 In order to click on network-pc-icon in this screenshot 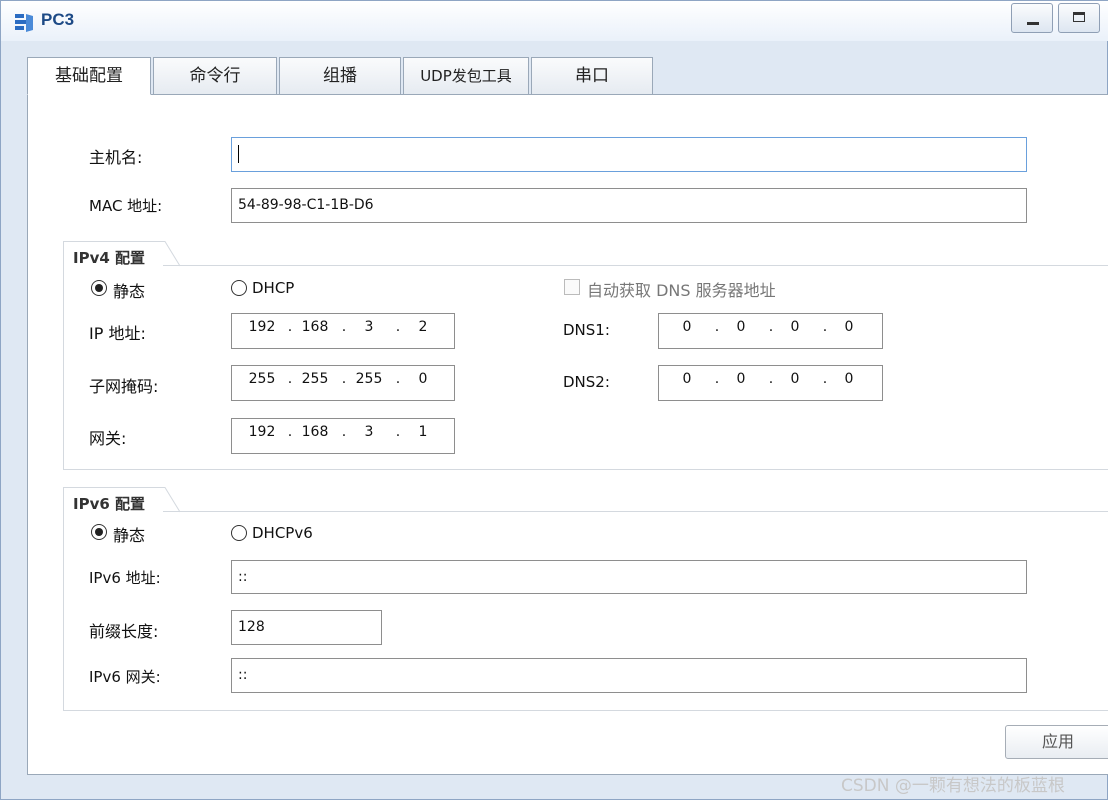, I will do `click(24, 23)`.